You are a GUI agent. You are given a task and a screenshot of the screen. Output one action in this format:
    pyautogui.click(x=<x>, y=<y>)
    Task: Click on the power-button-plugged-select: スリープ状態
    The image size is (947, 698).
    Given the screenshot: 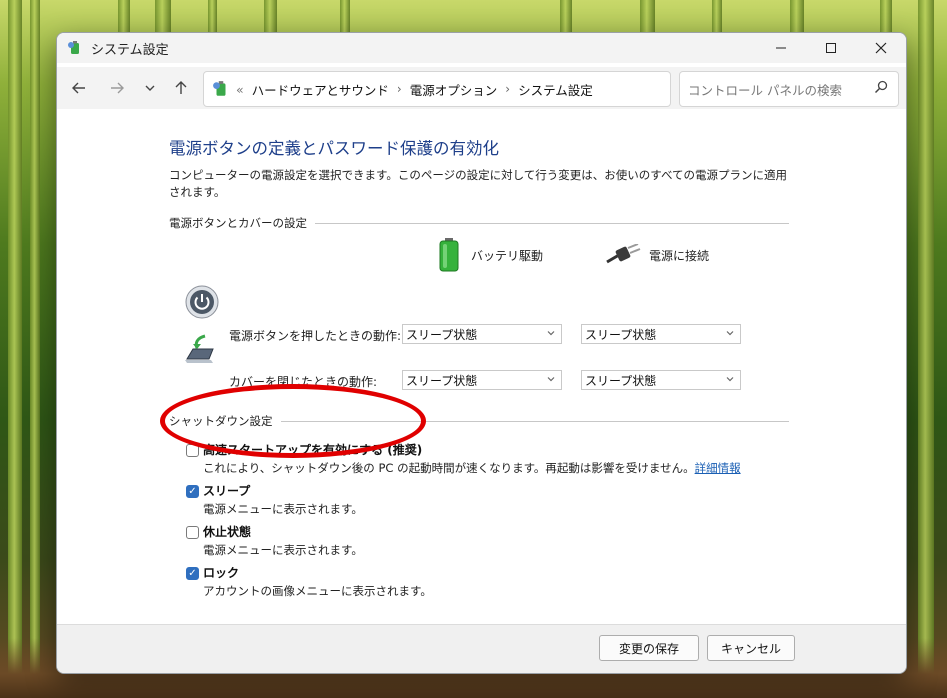 What is the action you would take?
    pyautogui.click(x=661, y=334)
    